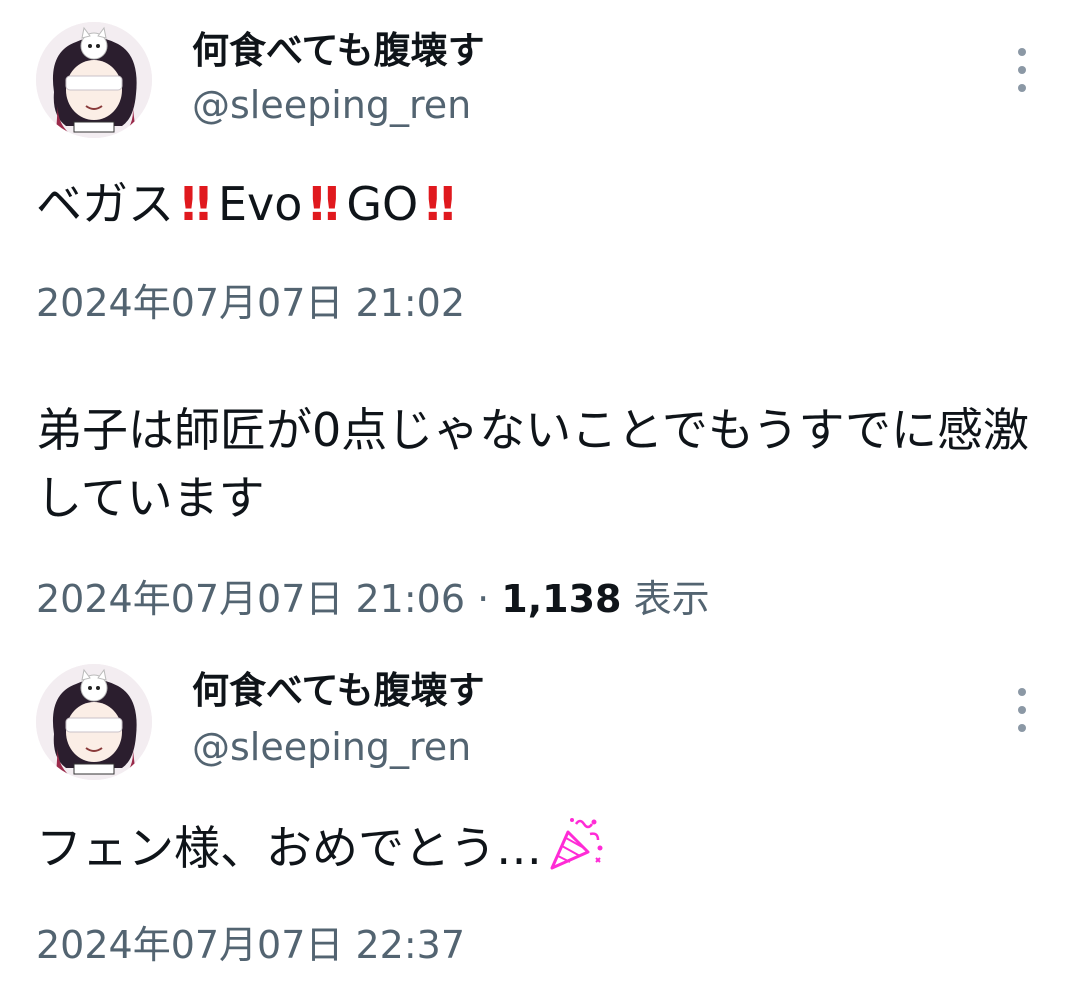 The image size is (1080, 1003). What do you see at coordinates (260, 204) in the screenshot?
I see `text-segment: Evo` at bounding box center [260, 204].